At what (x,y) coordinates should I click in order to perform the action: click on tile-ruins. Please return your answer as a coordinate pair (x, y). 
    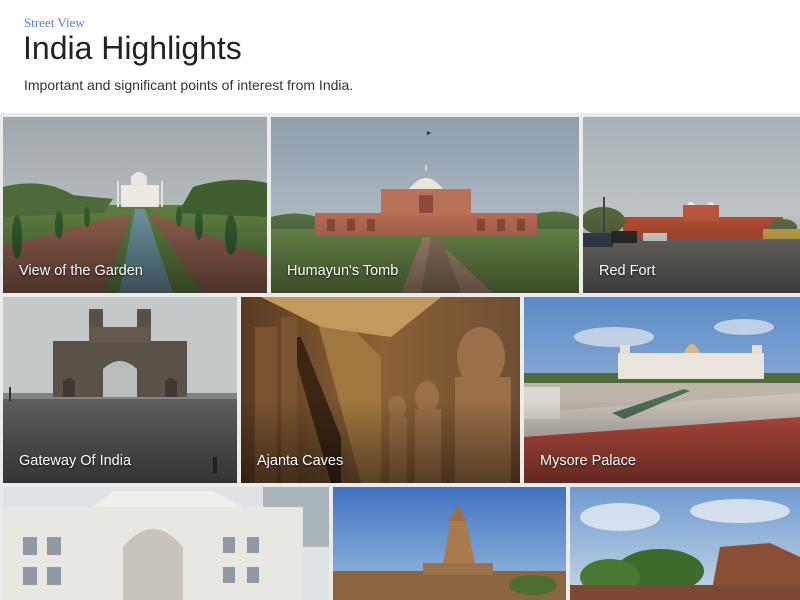
    Looking at the image, I should click on (685, 543).